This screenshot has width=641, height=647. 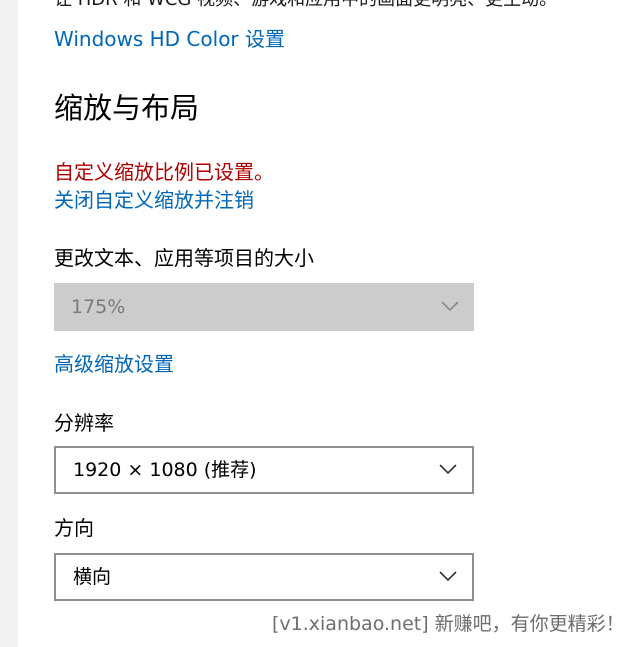 I want to click on nav-pane-edge, so click(x=9, y=323).